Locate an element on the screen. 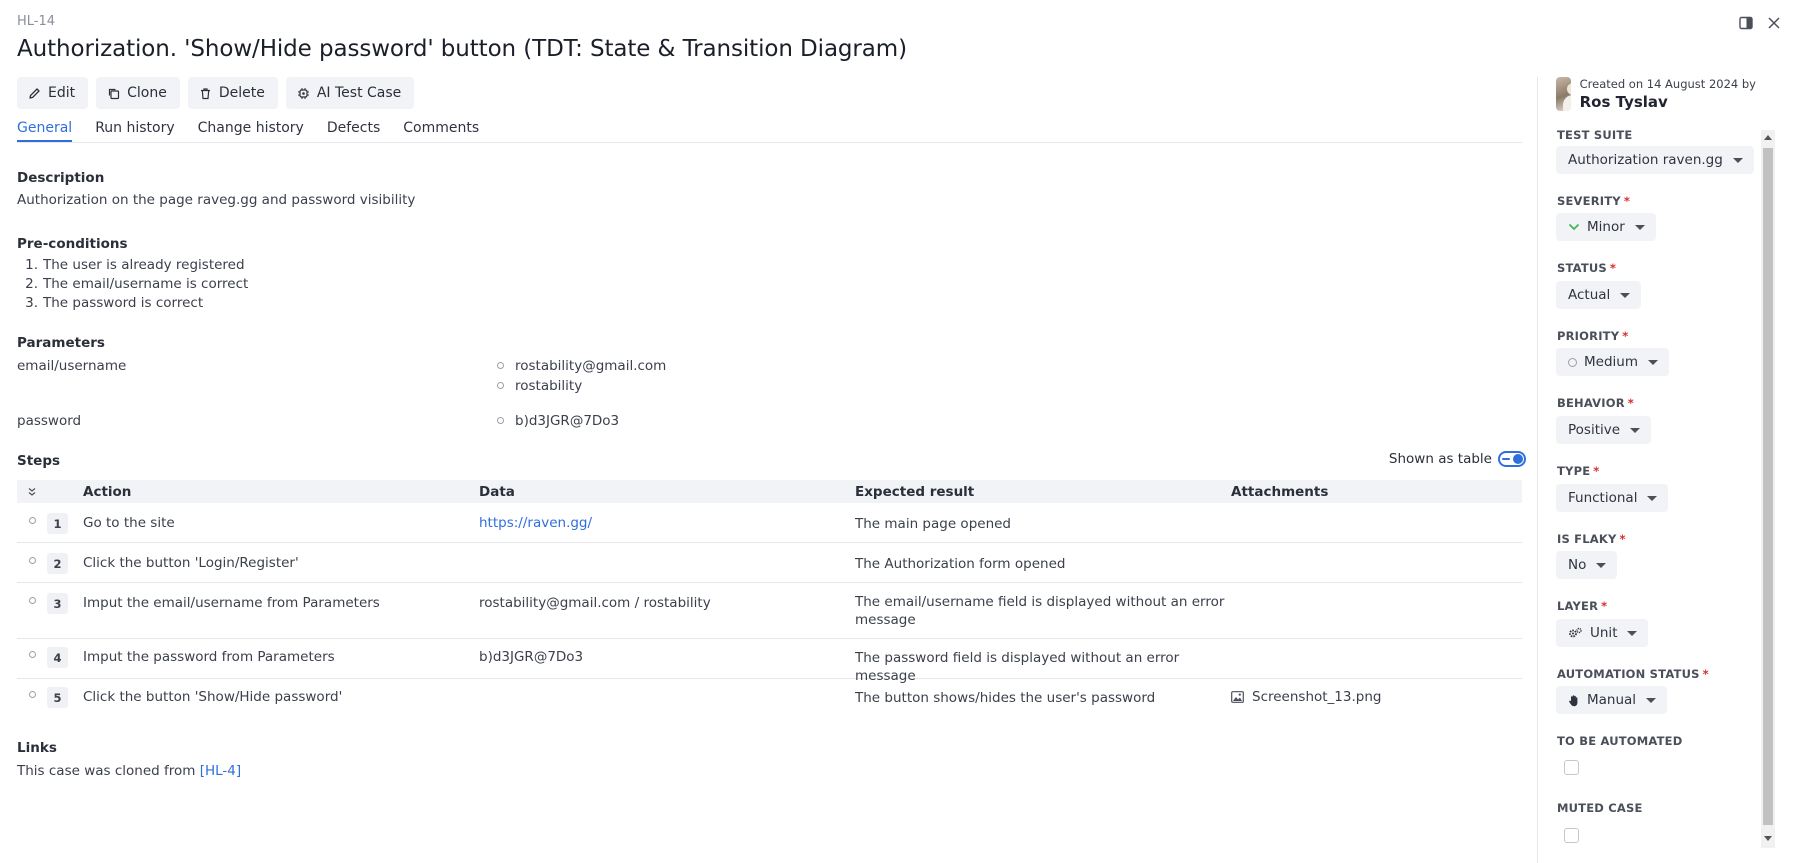 The image size is (1797, 863). muted-case-checkbox is located at coordinates (1571, 835).